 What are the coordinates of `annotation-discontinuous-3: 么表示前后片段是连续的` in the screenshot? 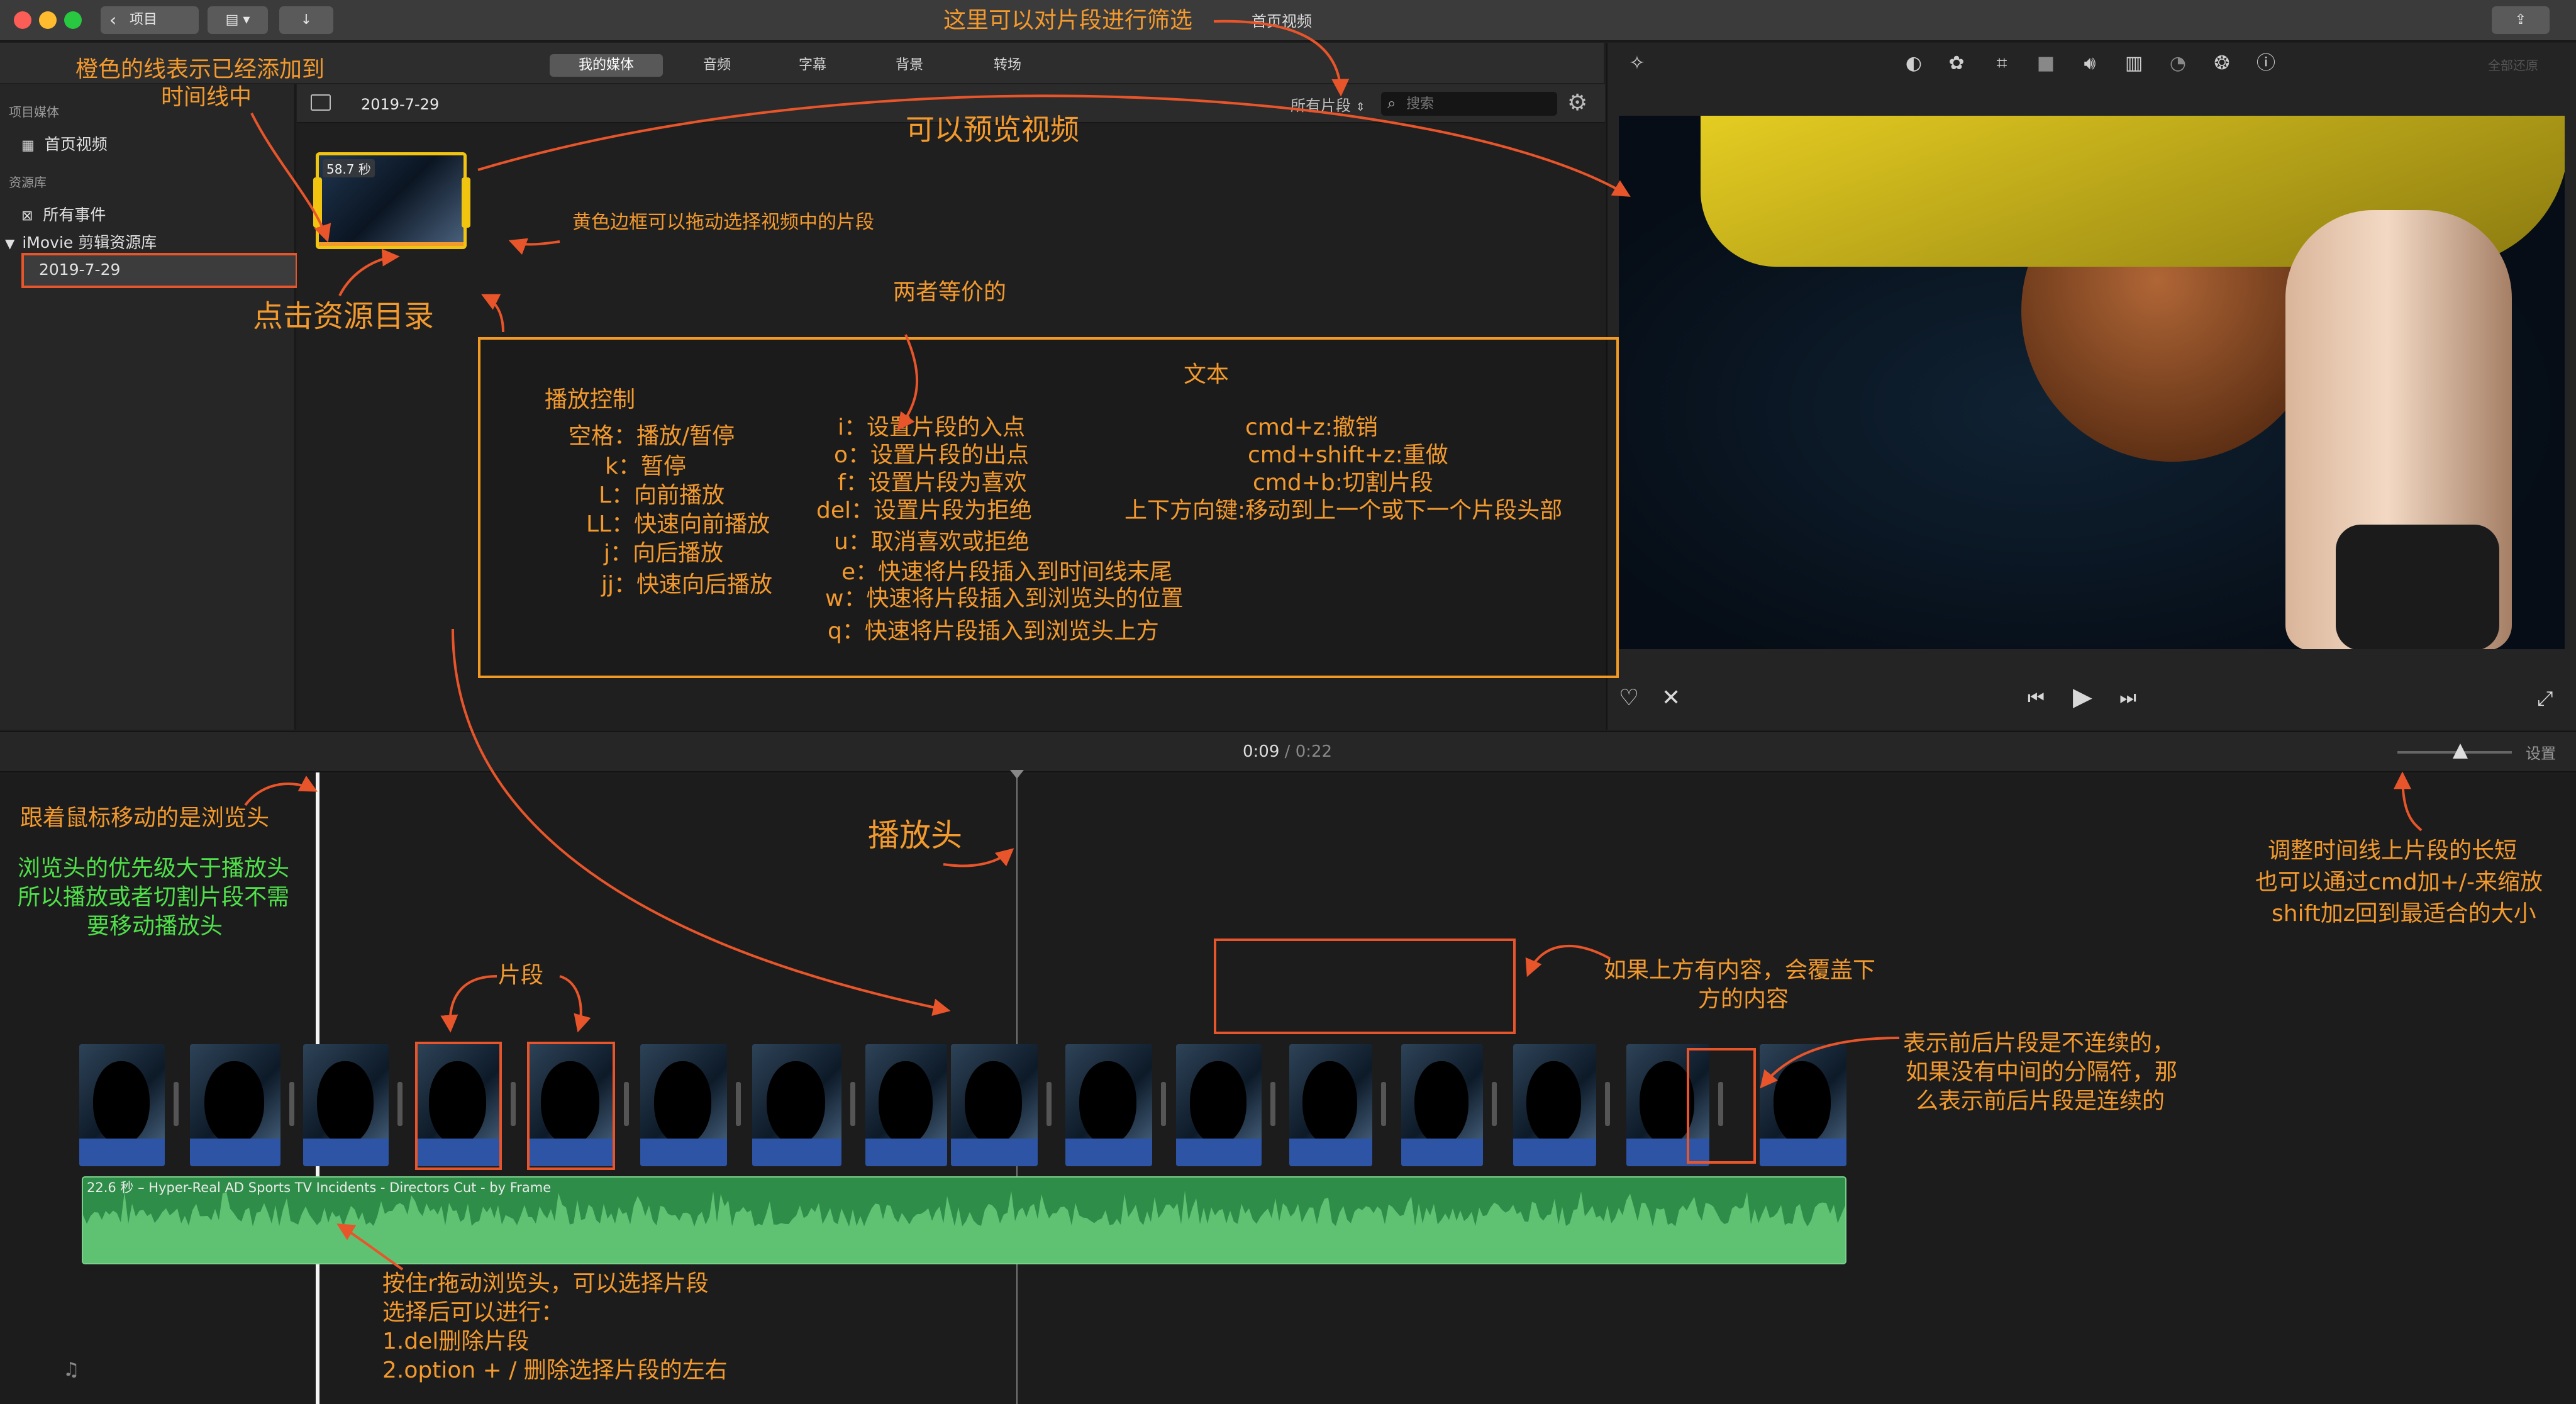 It's located at (2040, 1101).